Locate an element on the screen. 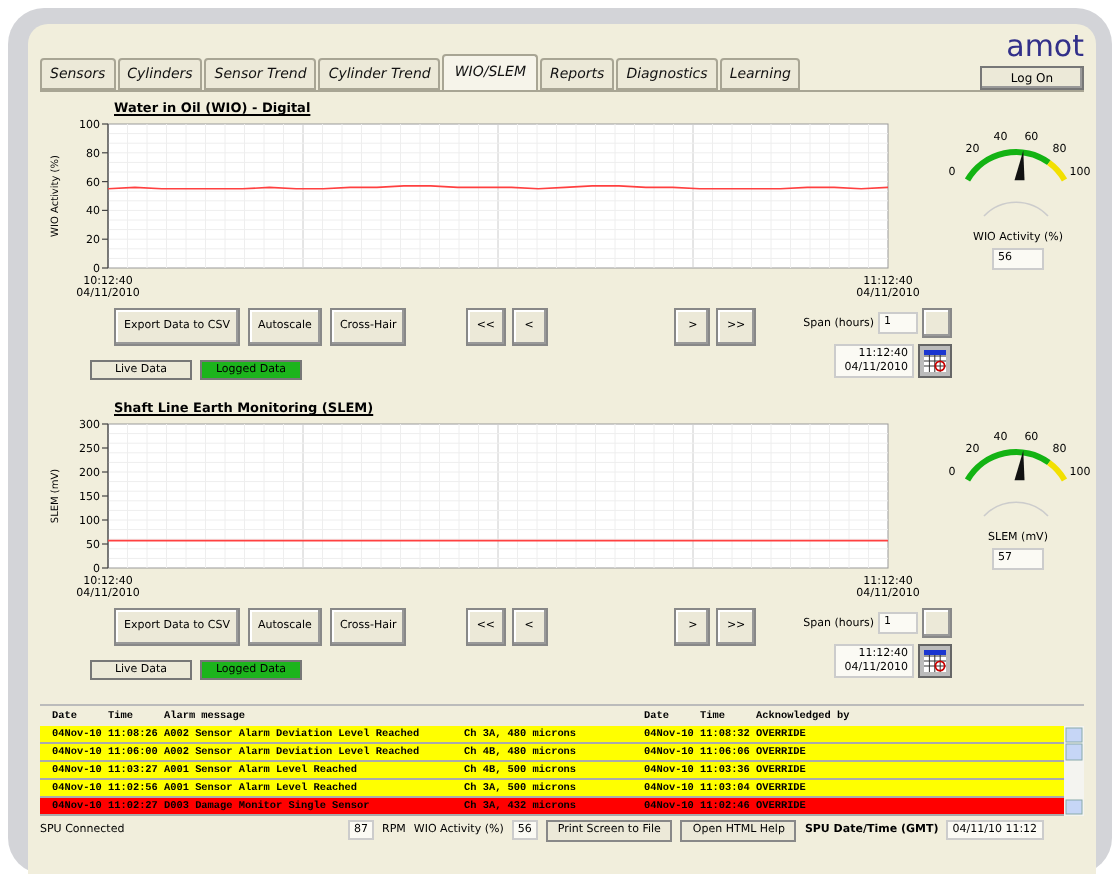 The height and width of the screenshot is (874, 1120). logo: amot is located at coordinates (1045, 47).